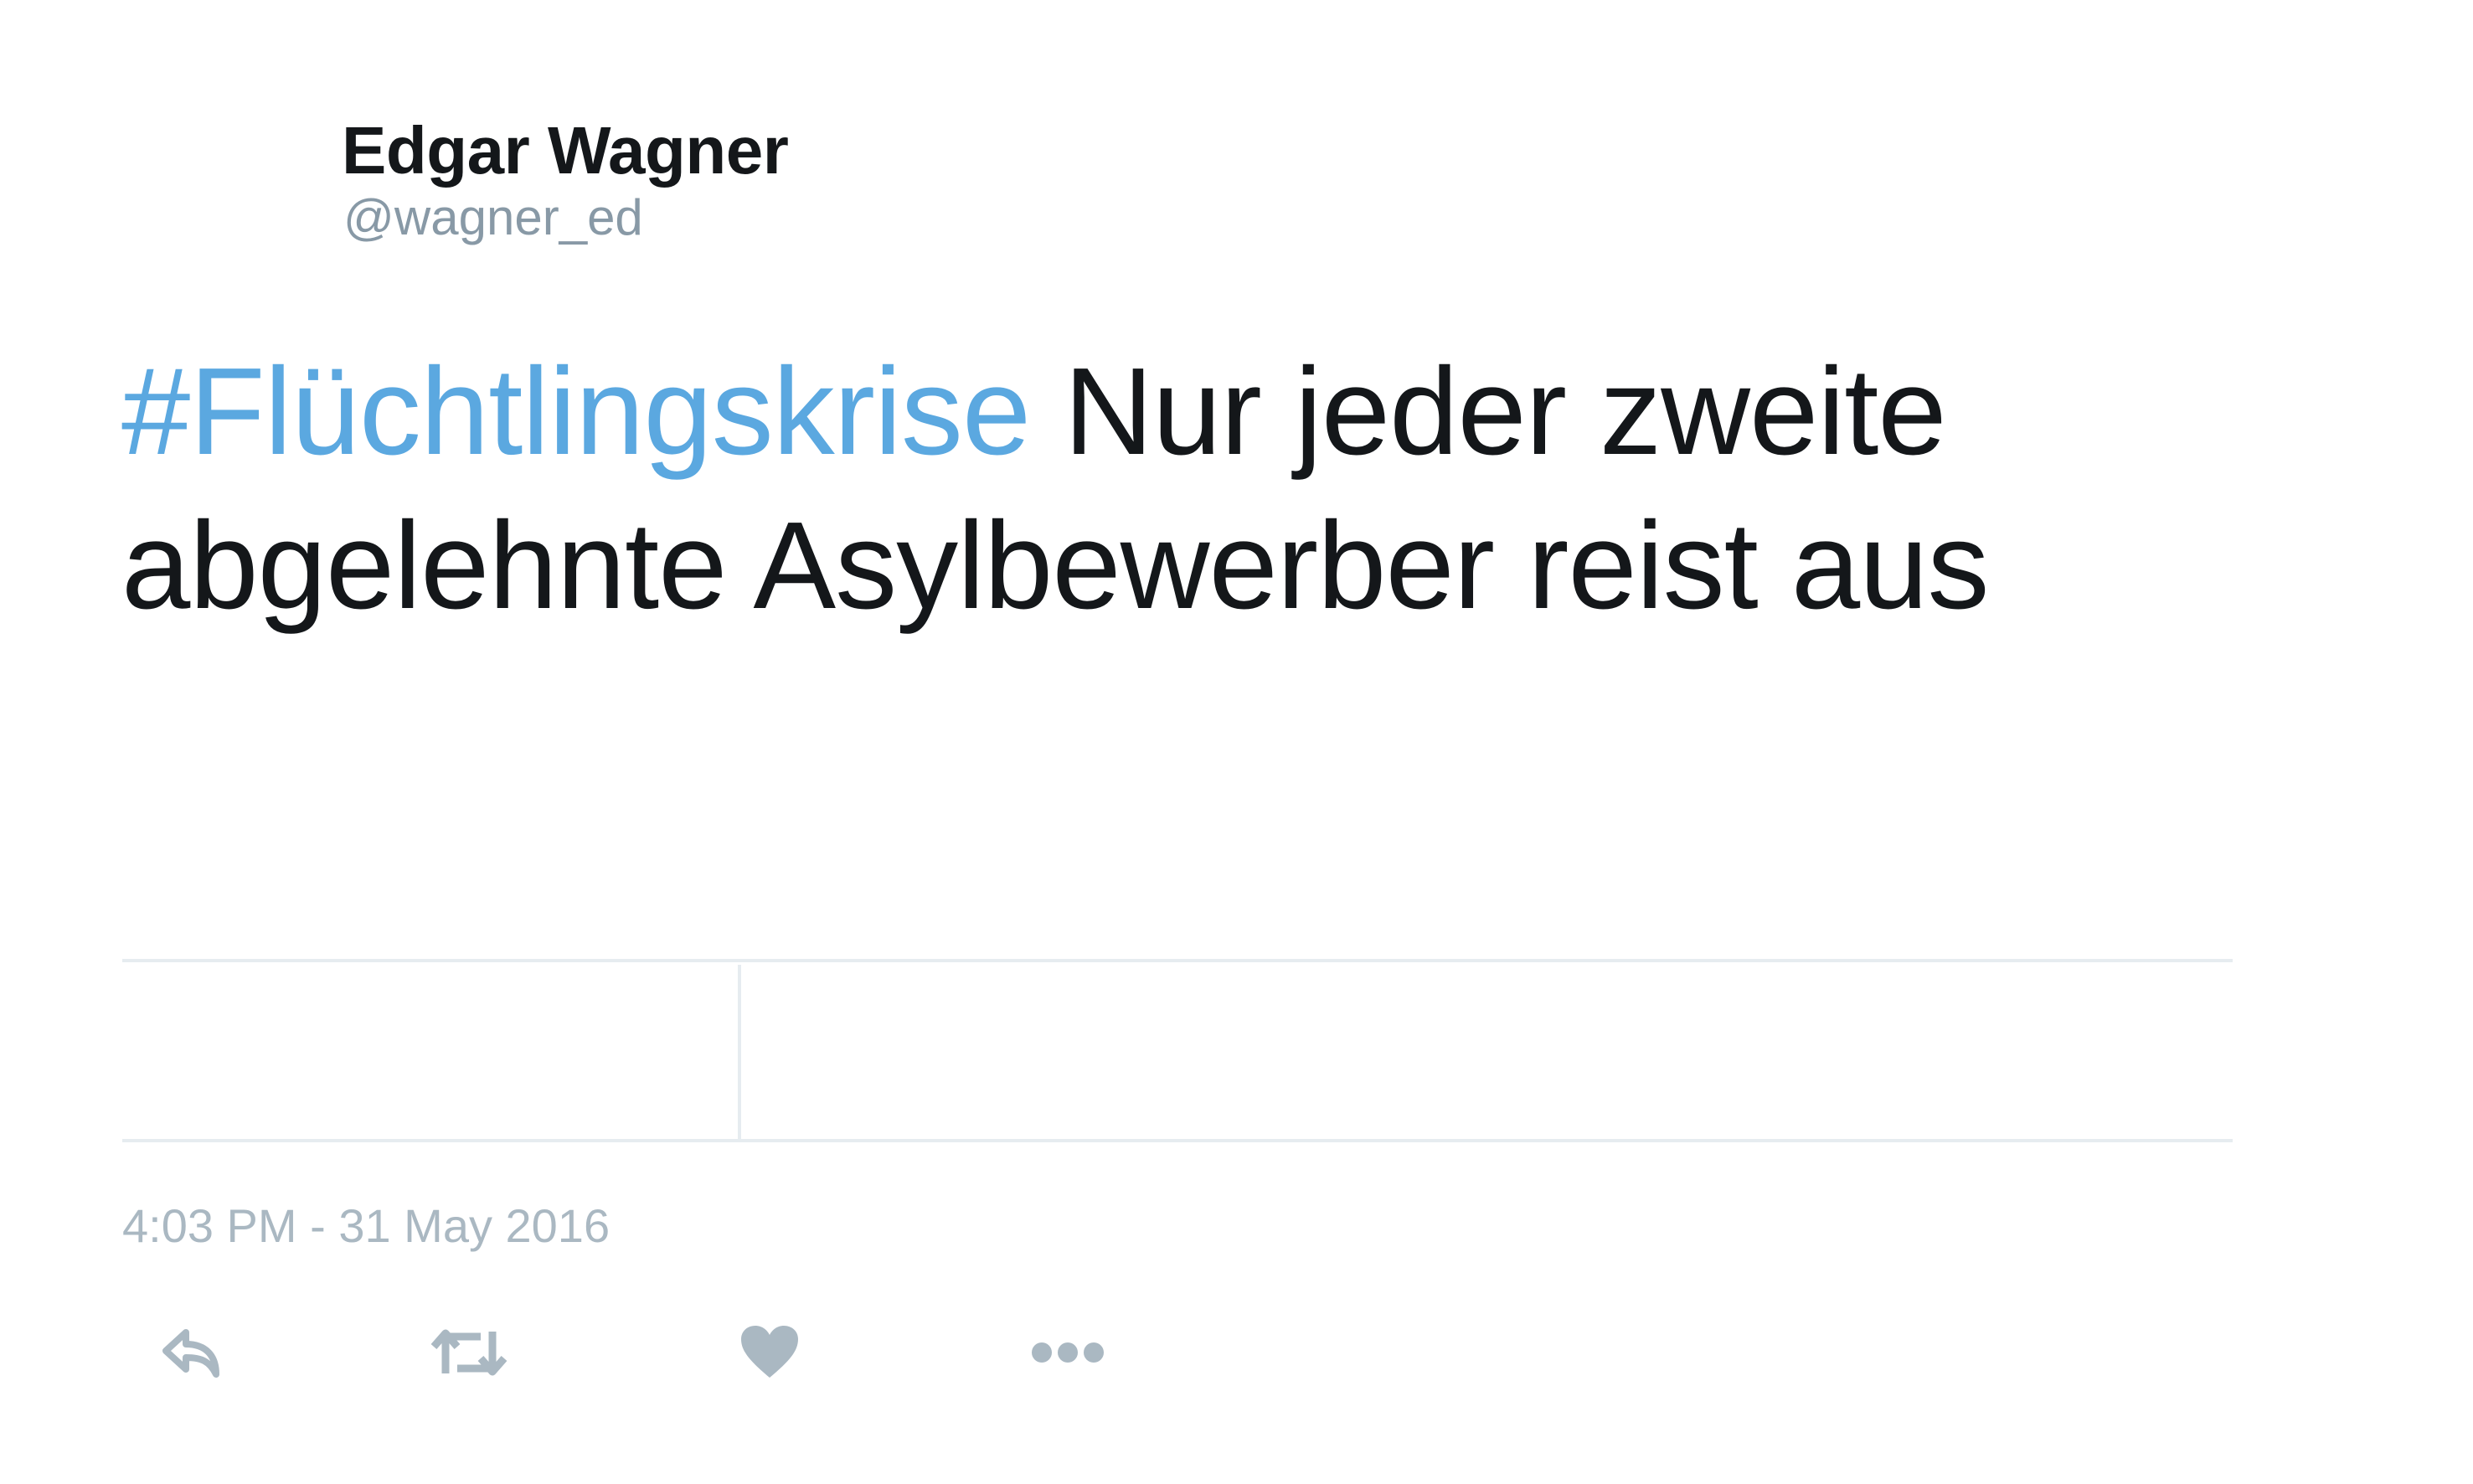 Image resolution: width=2473 pixels, height=1484 pixels. Describe the element at coordinates (493, 218) in the screenshot. I see `username: @wagner_ed` at that location.